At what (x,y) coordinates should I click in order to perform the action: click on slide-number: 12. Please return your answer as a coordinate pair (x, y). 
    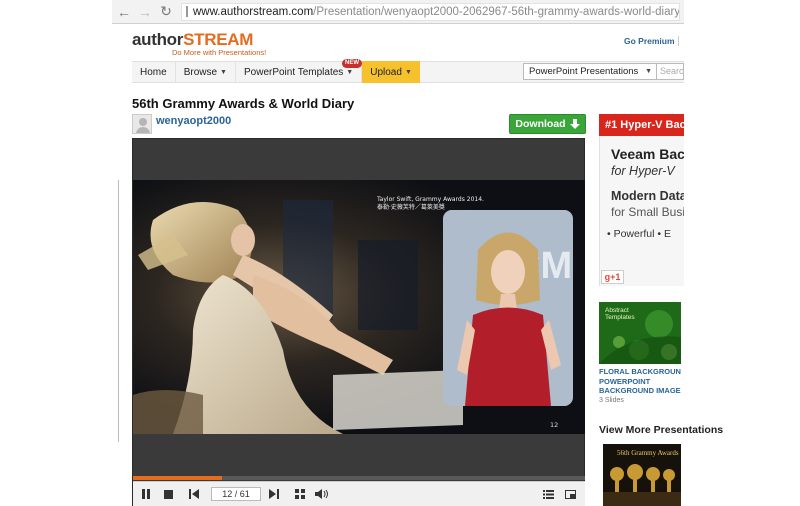
    Looking at the image, I should click on (554, 425).